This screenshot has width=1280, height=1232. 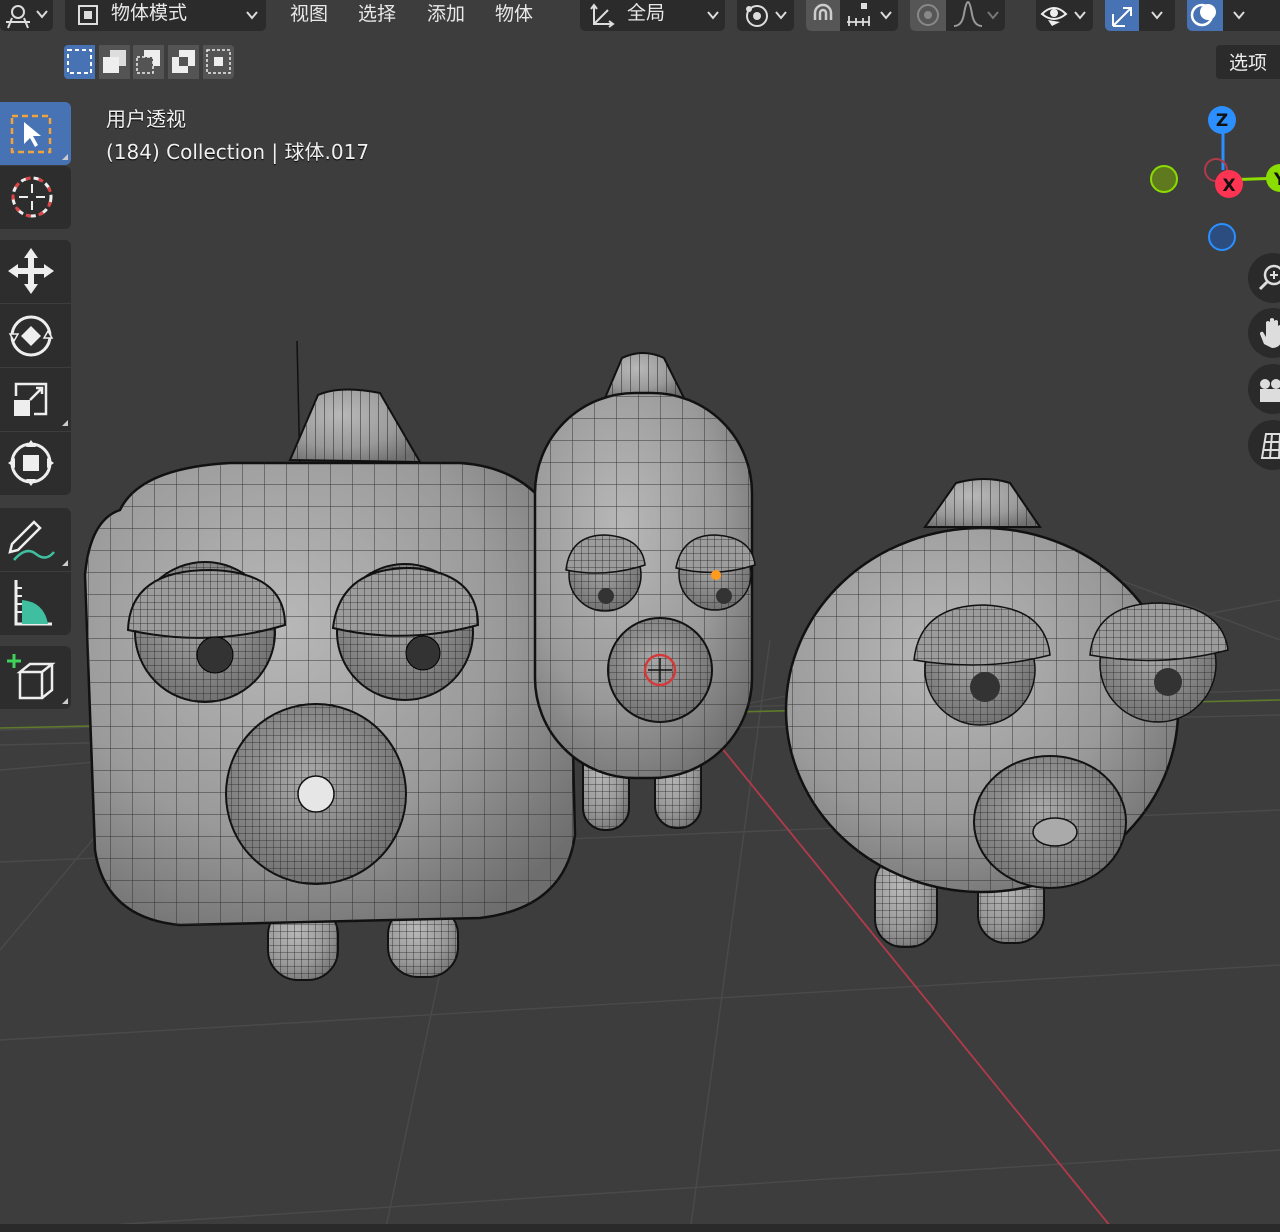 I want to click on tool-annotate, so click(x=35, y=539).